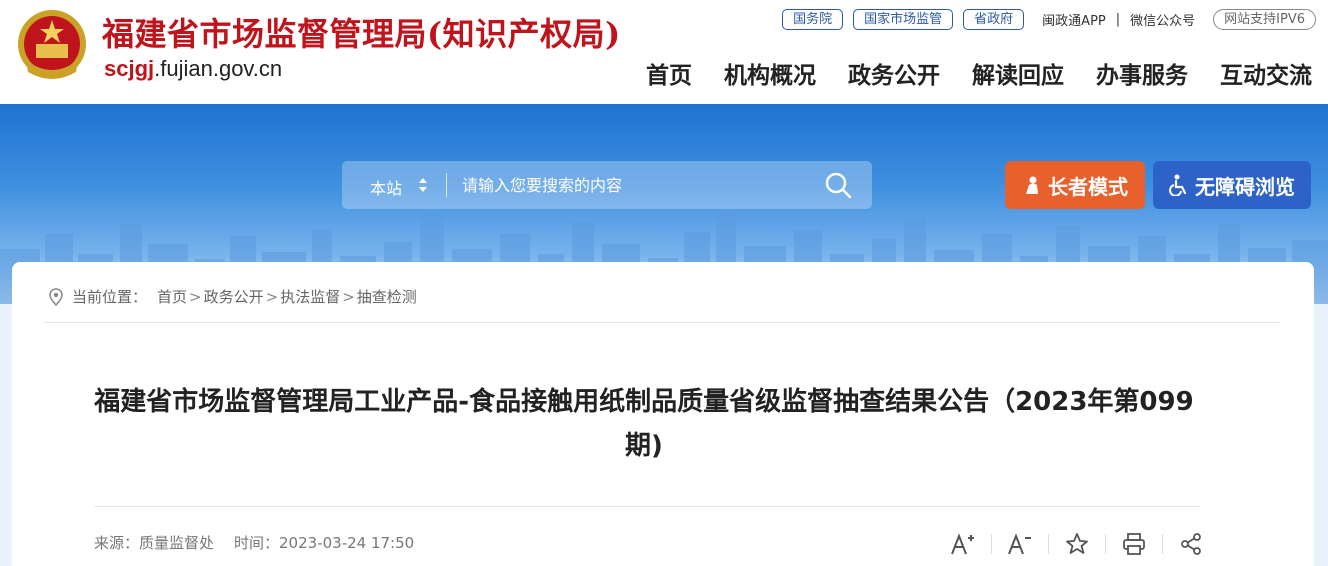  What do you see at coordinates (894, 73) in the screenshot?
I see `nav-government-affairs: 政务公开` at bounding box center [894, 73].